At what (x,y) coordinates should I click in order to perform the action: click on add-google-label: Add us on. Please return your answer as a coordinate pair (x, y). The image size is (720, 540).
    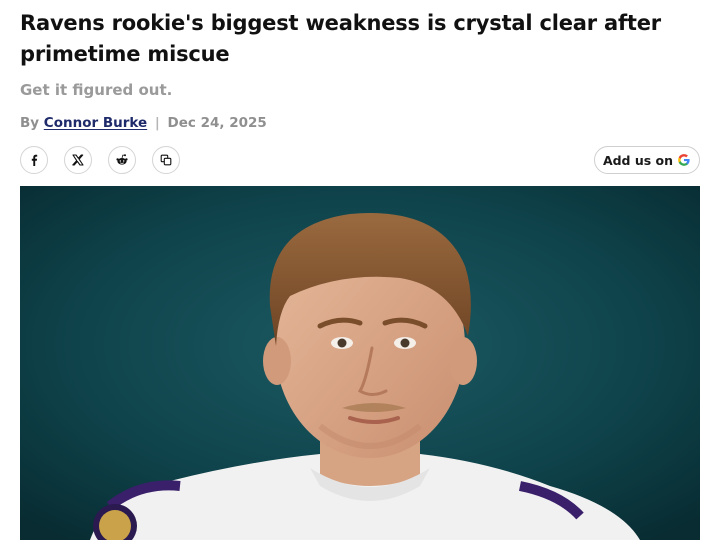
    Looking at the image, I should click on (638, 160).